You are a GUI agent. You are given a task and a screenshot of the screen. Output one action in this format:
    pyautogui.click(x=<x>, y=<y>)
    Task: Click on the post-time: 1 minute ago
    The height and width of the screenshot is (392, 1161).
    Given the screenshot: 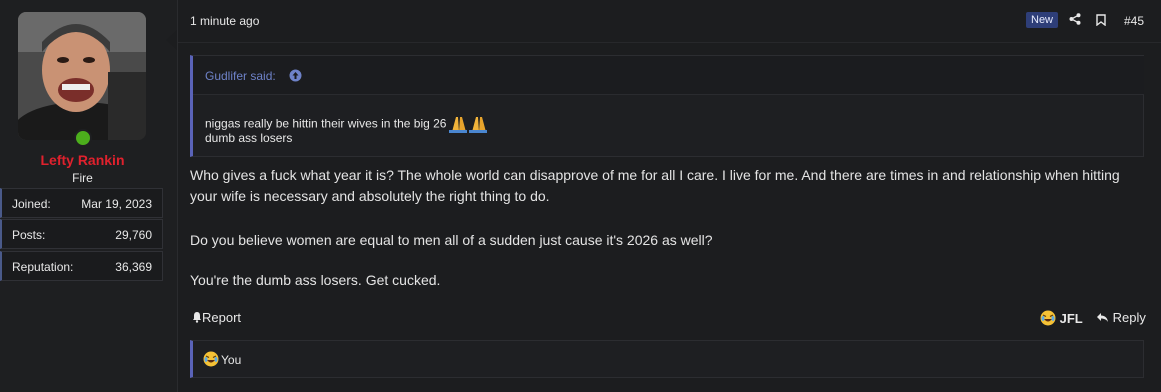 What is the action you would take?
    pyautogui.click(x=224, y=21)
    